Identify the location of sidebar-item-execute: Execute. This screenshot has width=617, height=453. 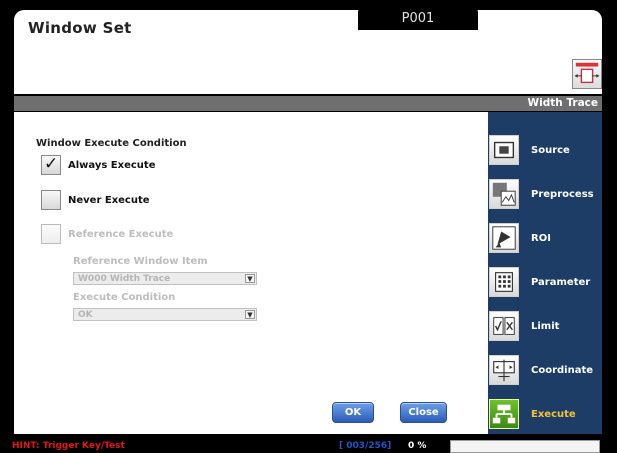
(545, 414).